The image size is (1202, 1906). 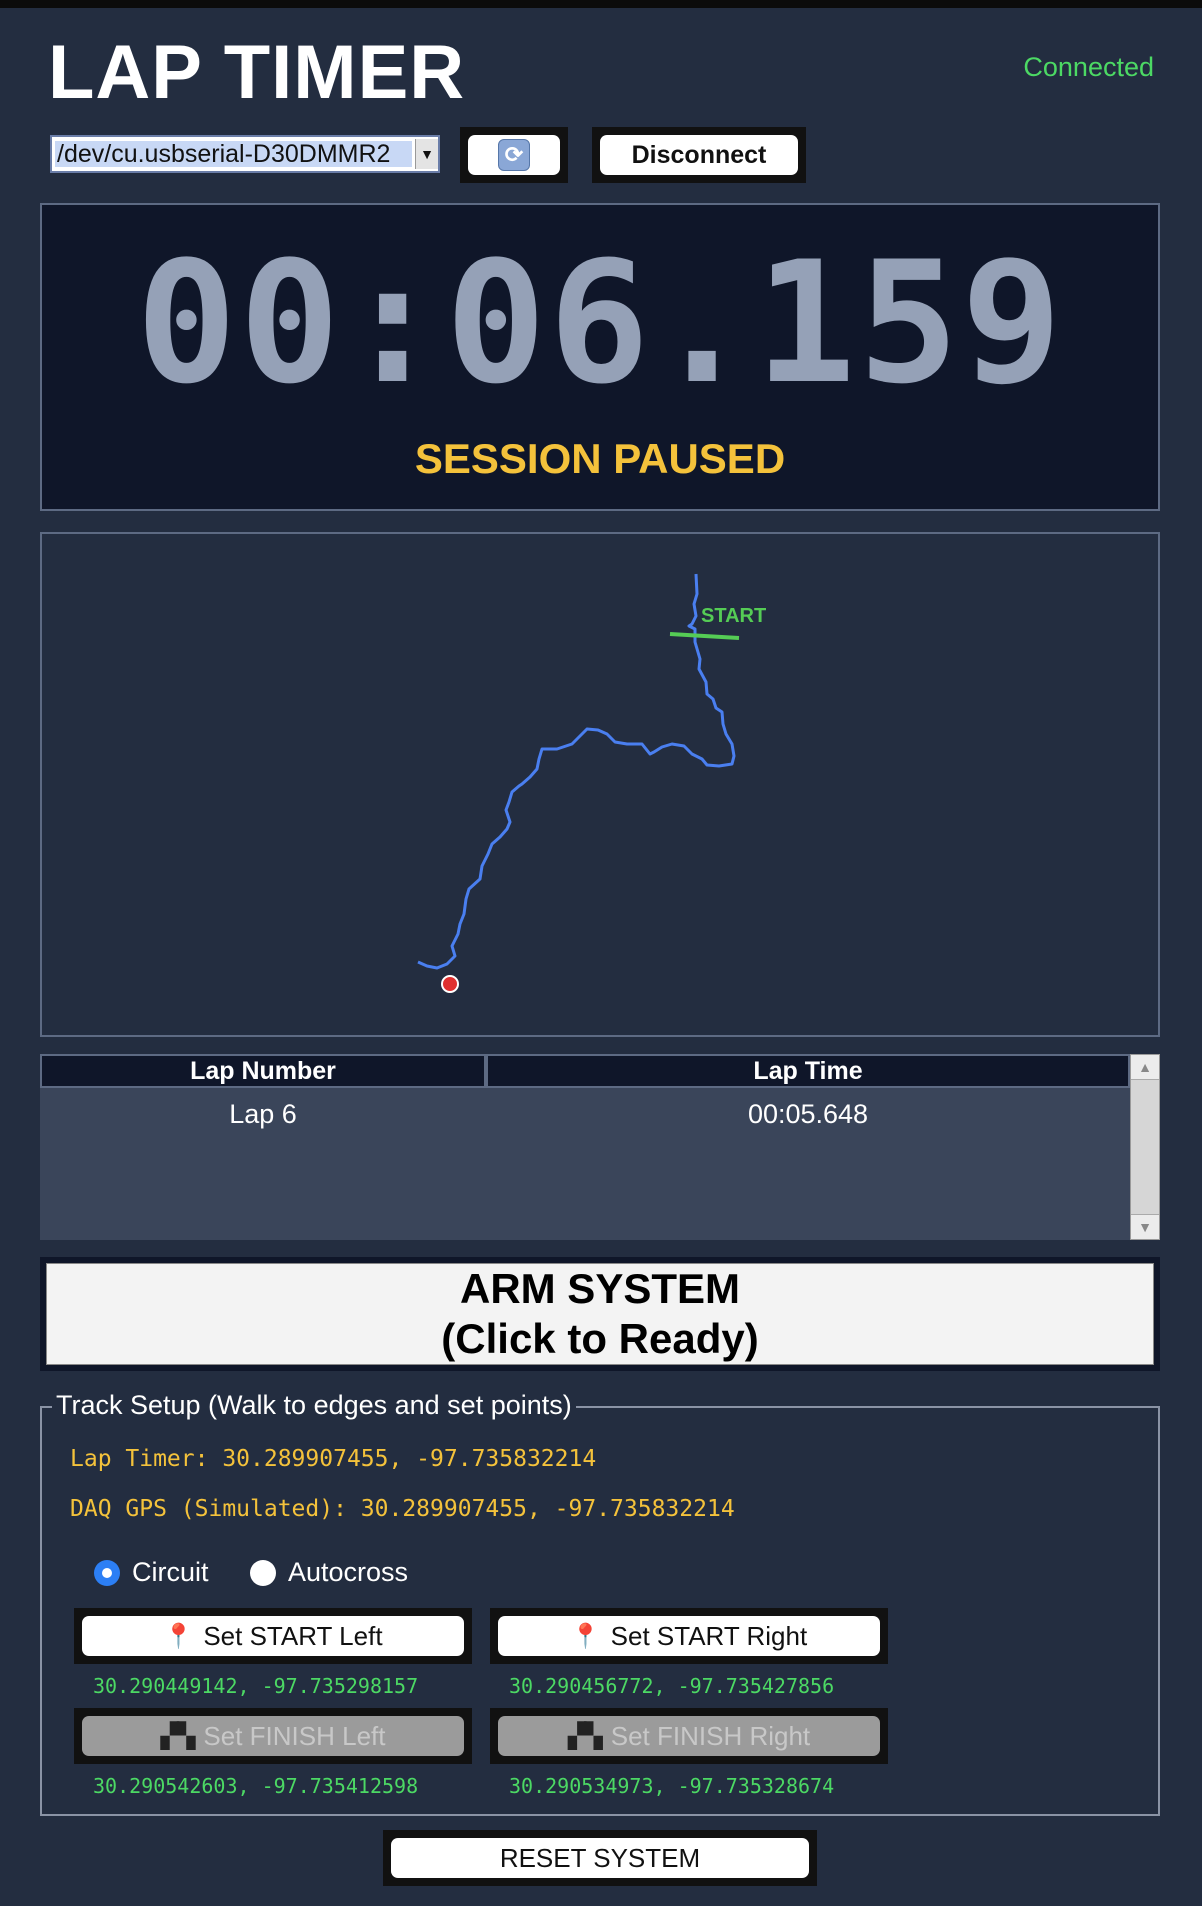 I want to click on lap-table-scrollbar: ▲ ▼, so click(x=1145, y=1147).